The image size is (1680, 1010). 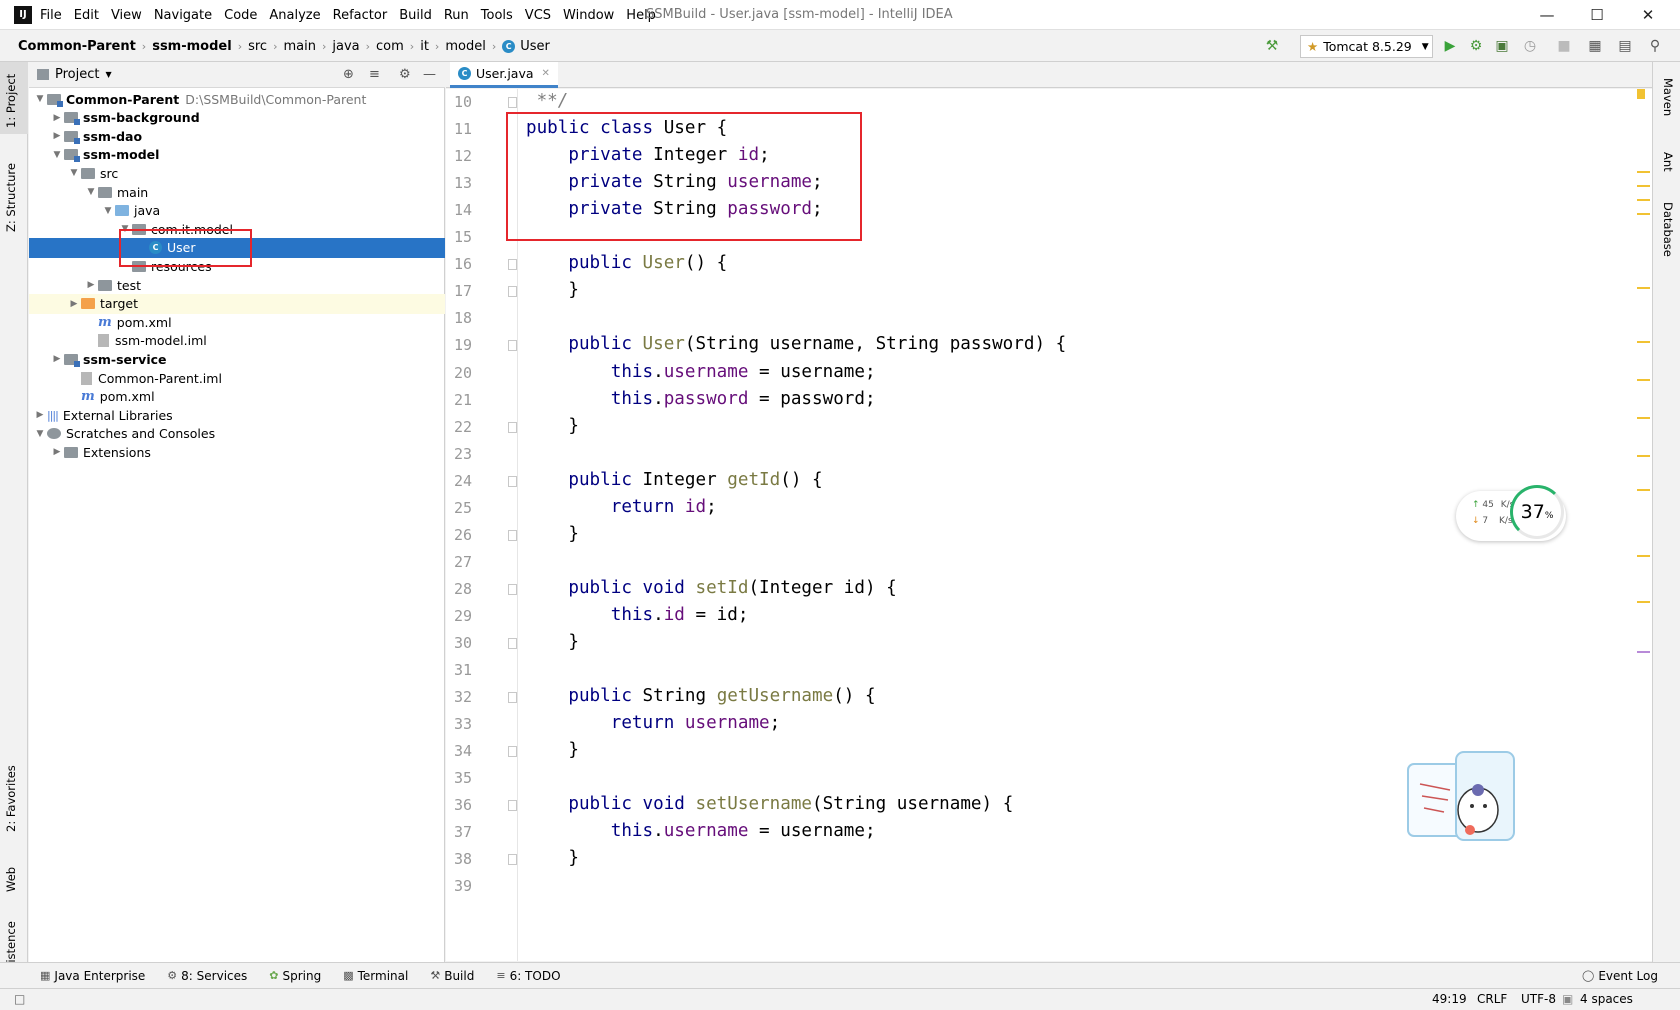 What do you see at coordinates (1668, 162) in the screenshot?
I see `tab-ant: Ant` at bounding box center [1668, 162].